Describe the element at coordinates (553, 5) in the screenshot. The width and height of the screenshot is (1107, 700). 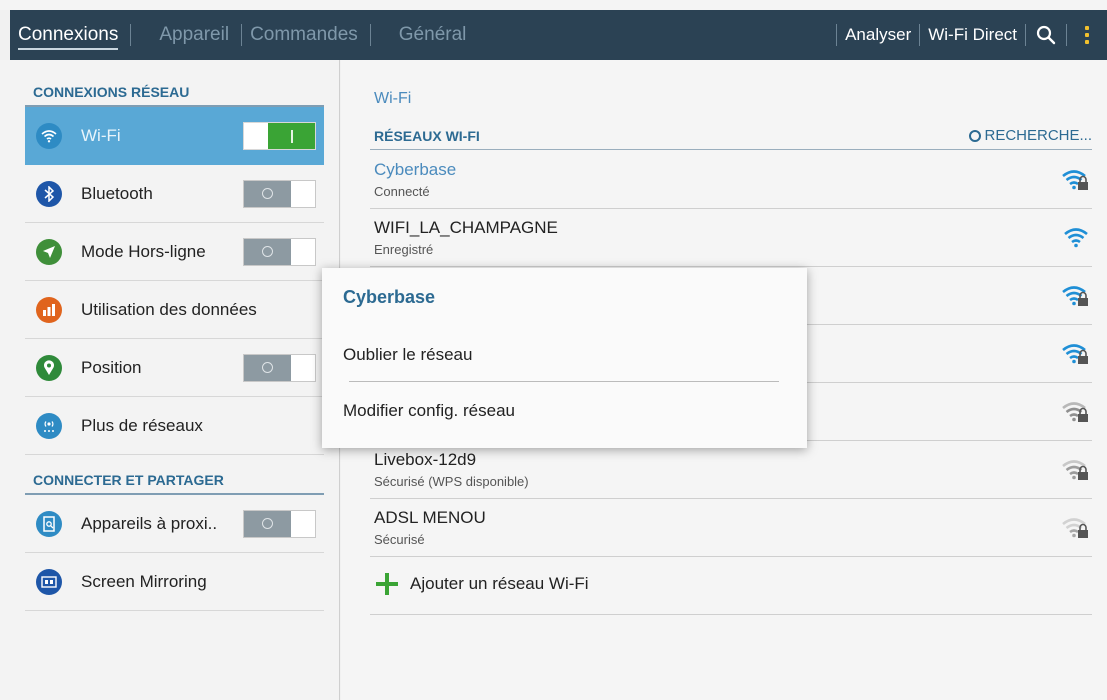
I see `status-bar` at that location.